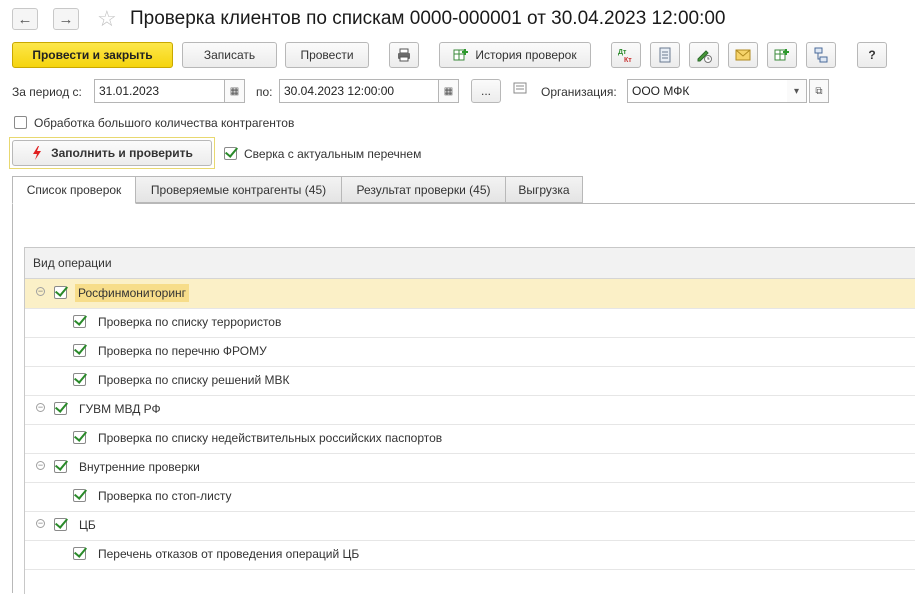 The width and height of the screenshot is (915, 594). Describe the element at coordinates (12, 398) in the screenshot. I see `tab-panel-left-border` at that location.